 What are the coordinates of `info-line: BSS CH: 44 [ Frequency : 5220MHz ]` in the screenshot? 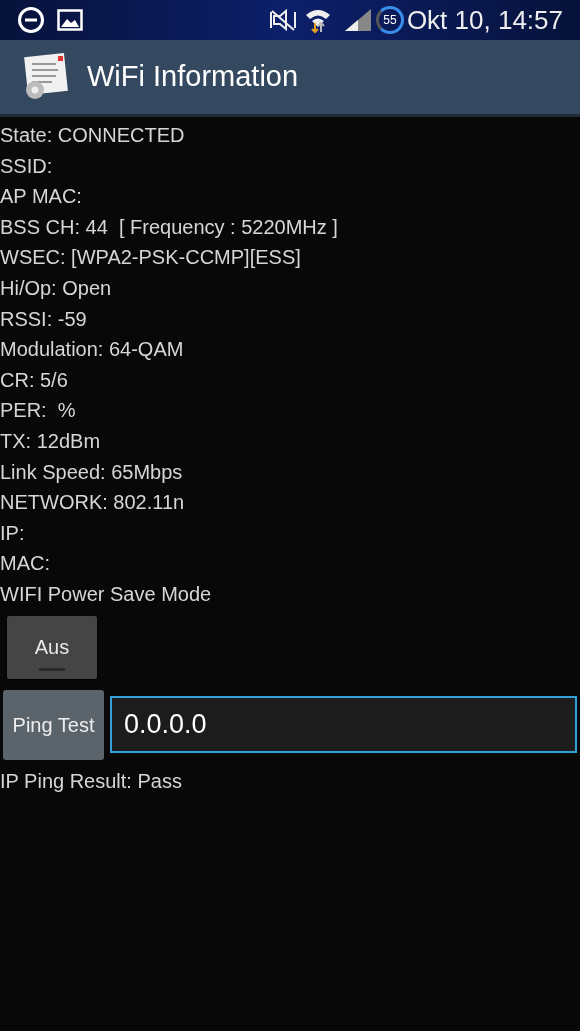 It's located at (169, 227).